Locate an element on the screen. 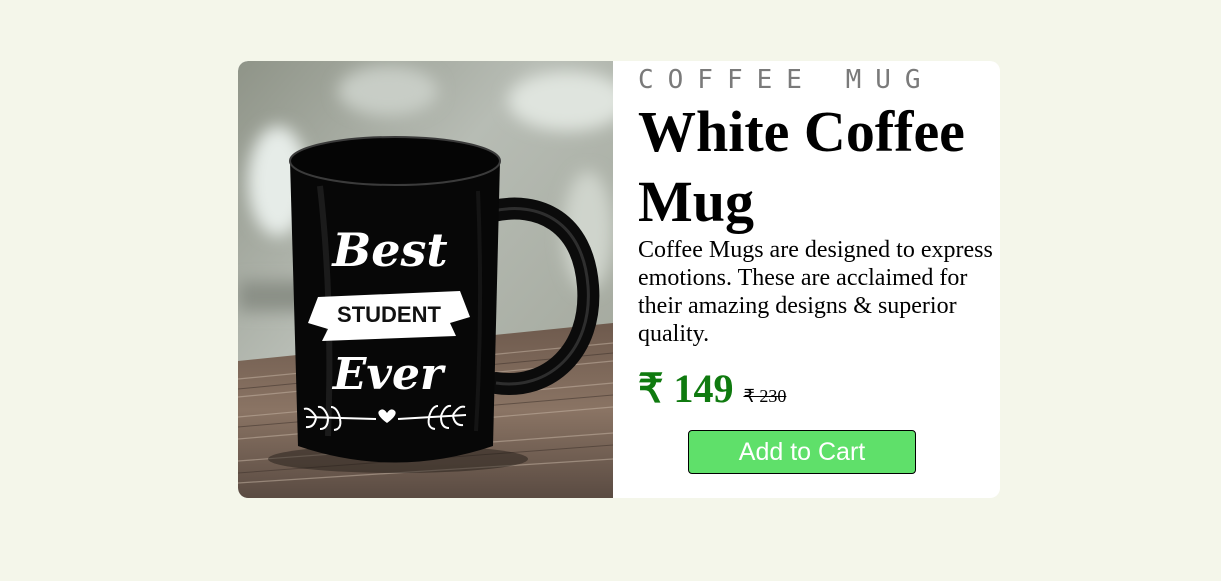 The width and height of the screenshot is (1221, 581). current-price: ₹ 149 is located at coordinates (686, 388).